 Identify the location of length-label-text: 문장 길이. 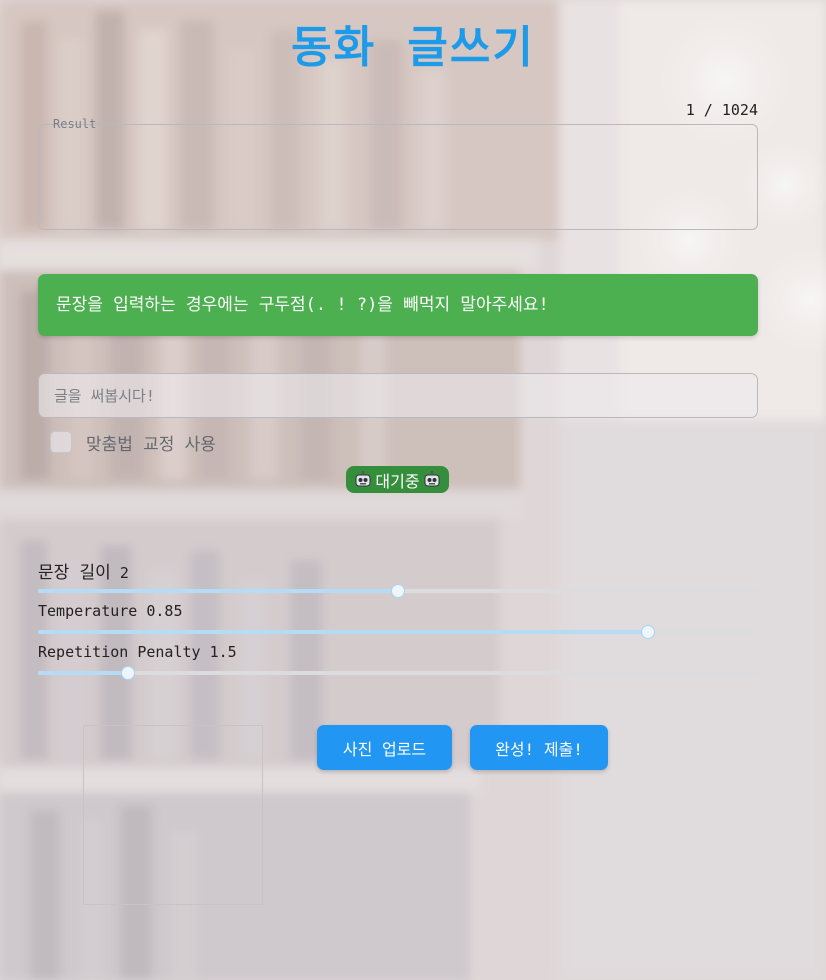
(74, 573).